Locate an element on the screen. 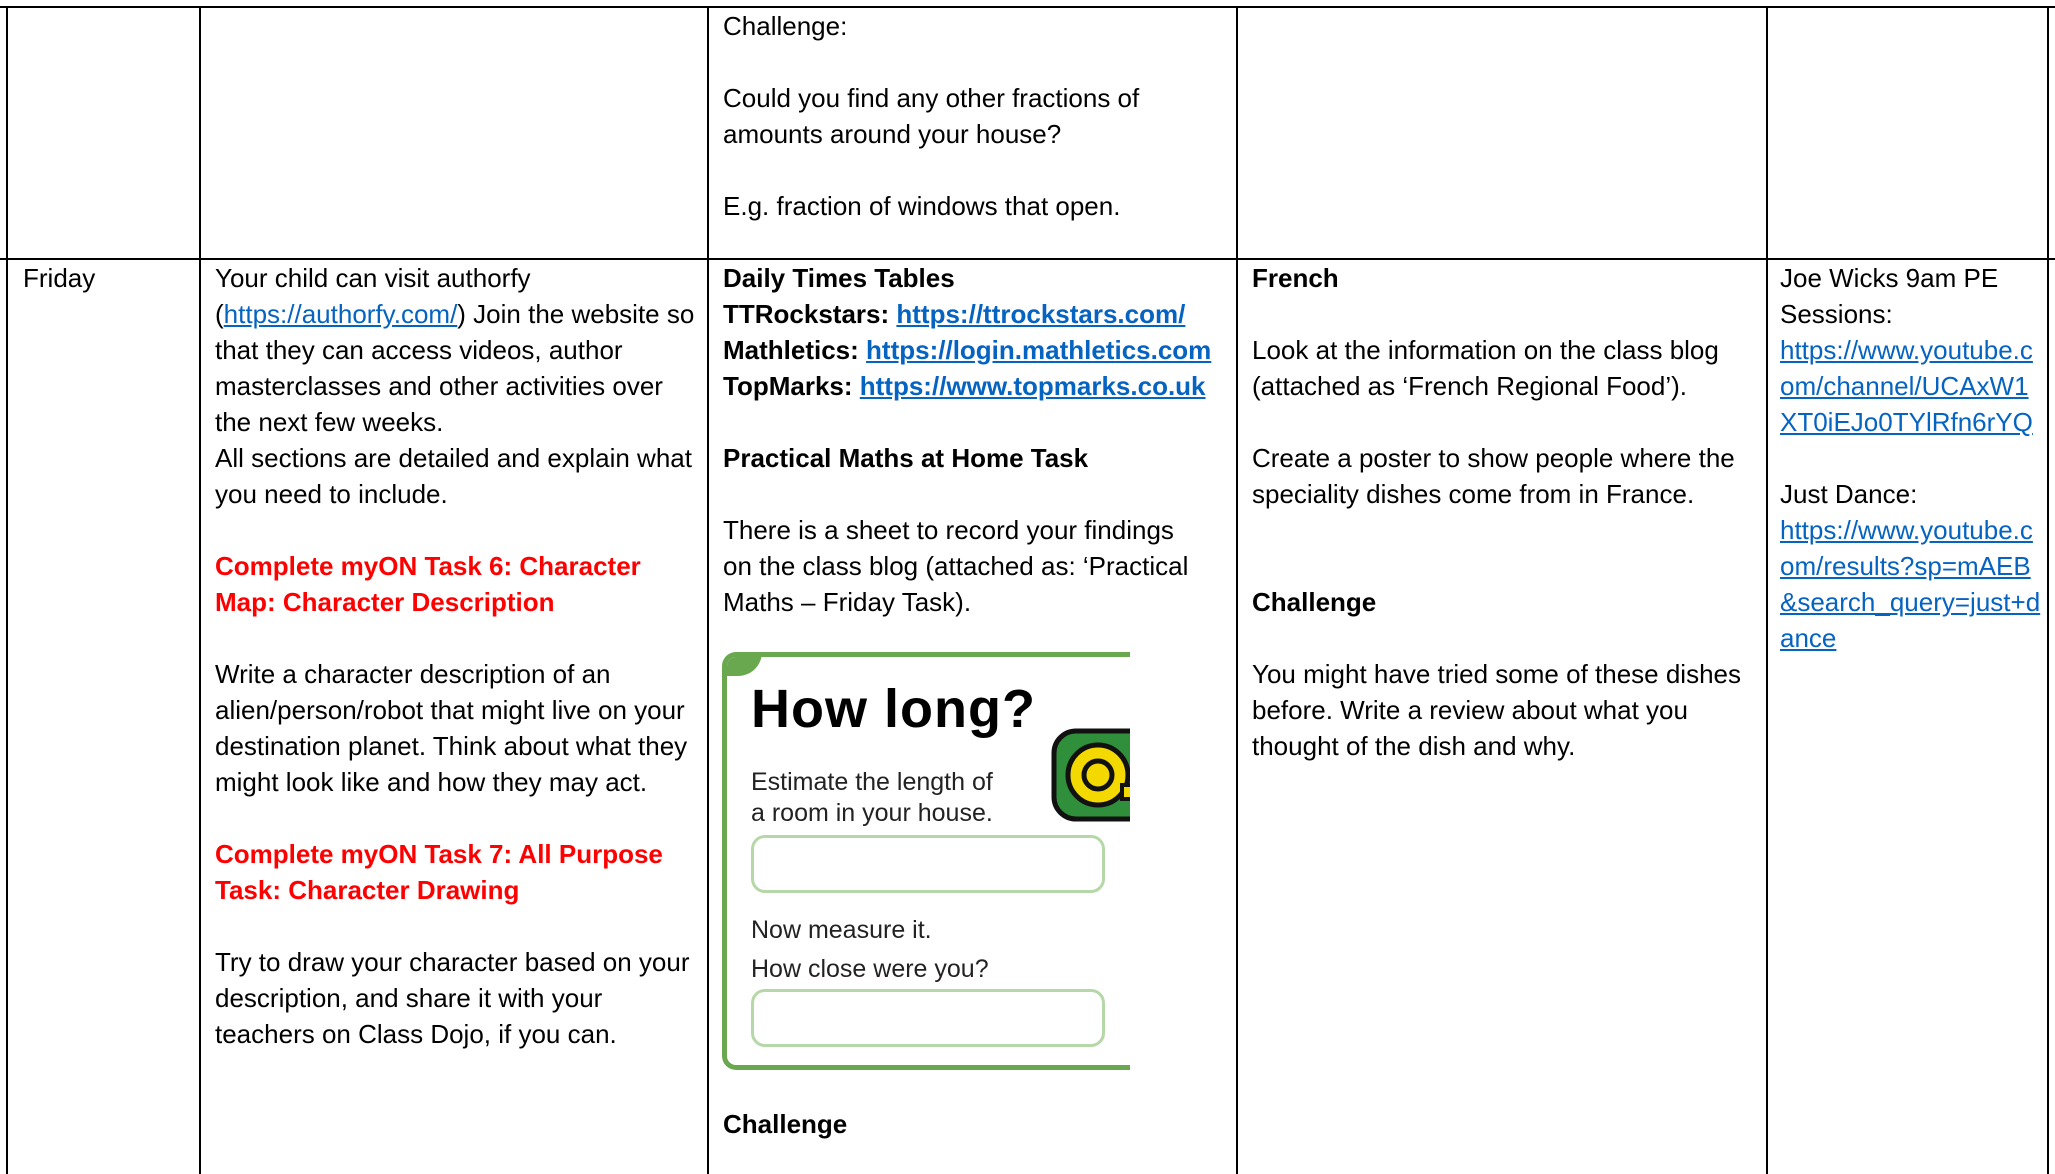 The height and width of the screenshot is (1174, 2055). joe-wicks-label: Joe Wicks 9am PE Sessions: is located at coordinates (1889, 296).